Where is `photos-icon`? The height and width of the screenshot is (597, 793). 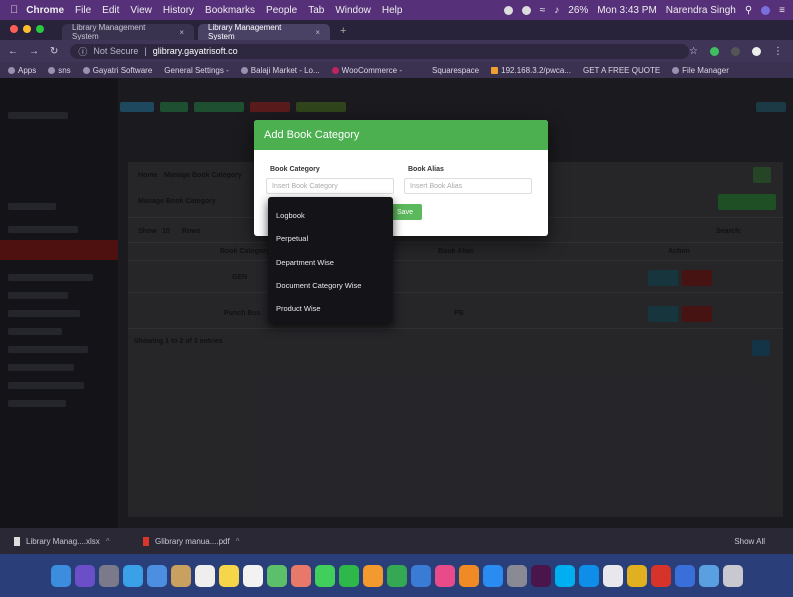
photos-icon is located at coordinates (300, 575).